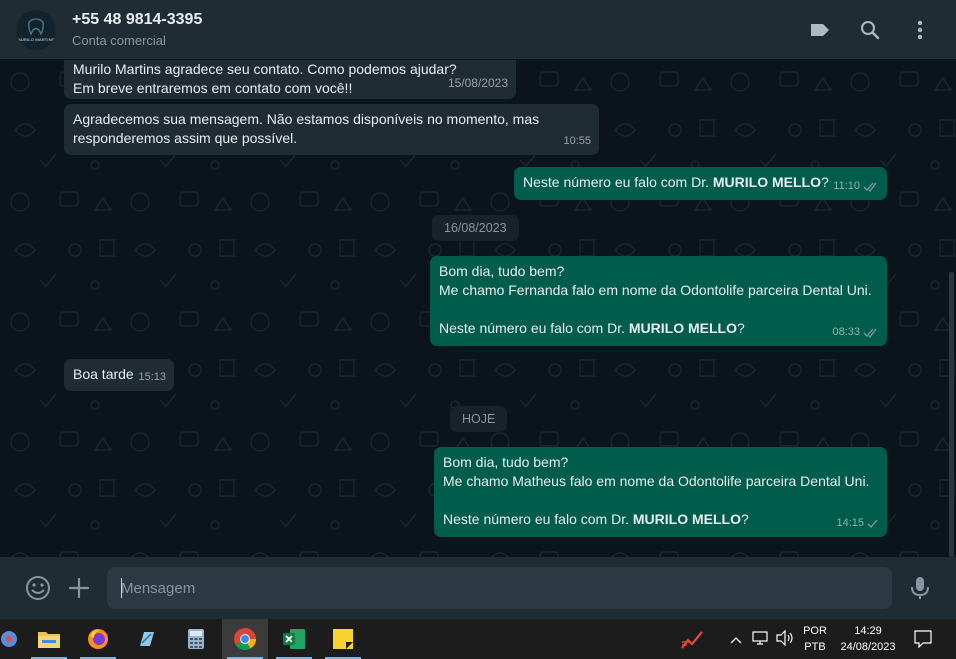 This screenshot has width=956, height=659. I want to click on message-time: 11:10, so click(846, 186).